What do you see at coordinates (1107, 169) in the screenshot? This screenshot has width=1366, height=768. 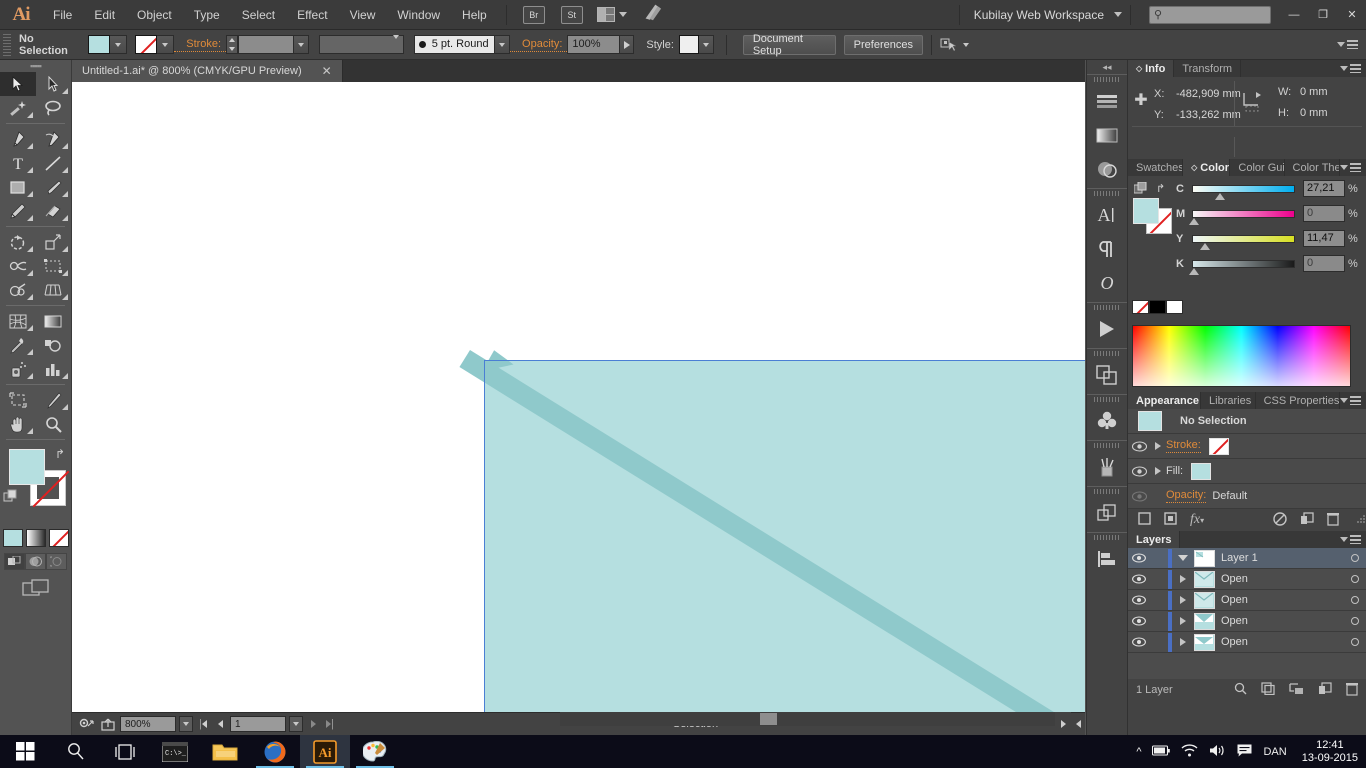 I see `transparency-icon` at bounding box center [1107, 169].